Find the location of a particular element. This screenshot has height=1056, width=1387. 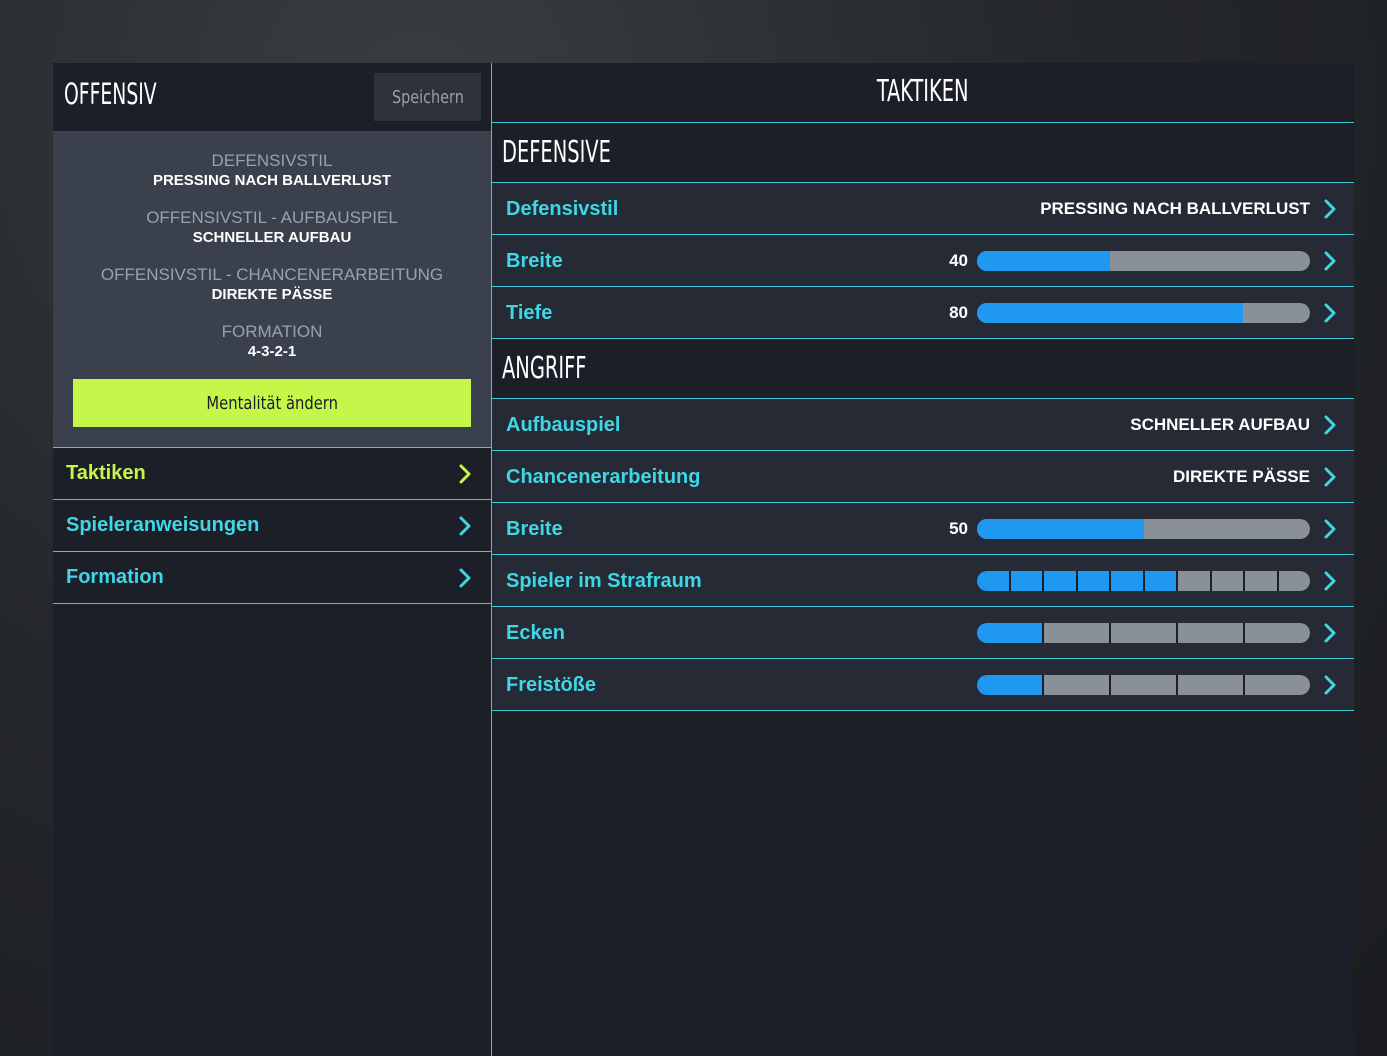

row-number: 80 is located at coordinates (958, 312).